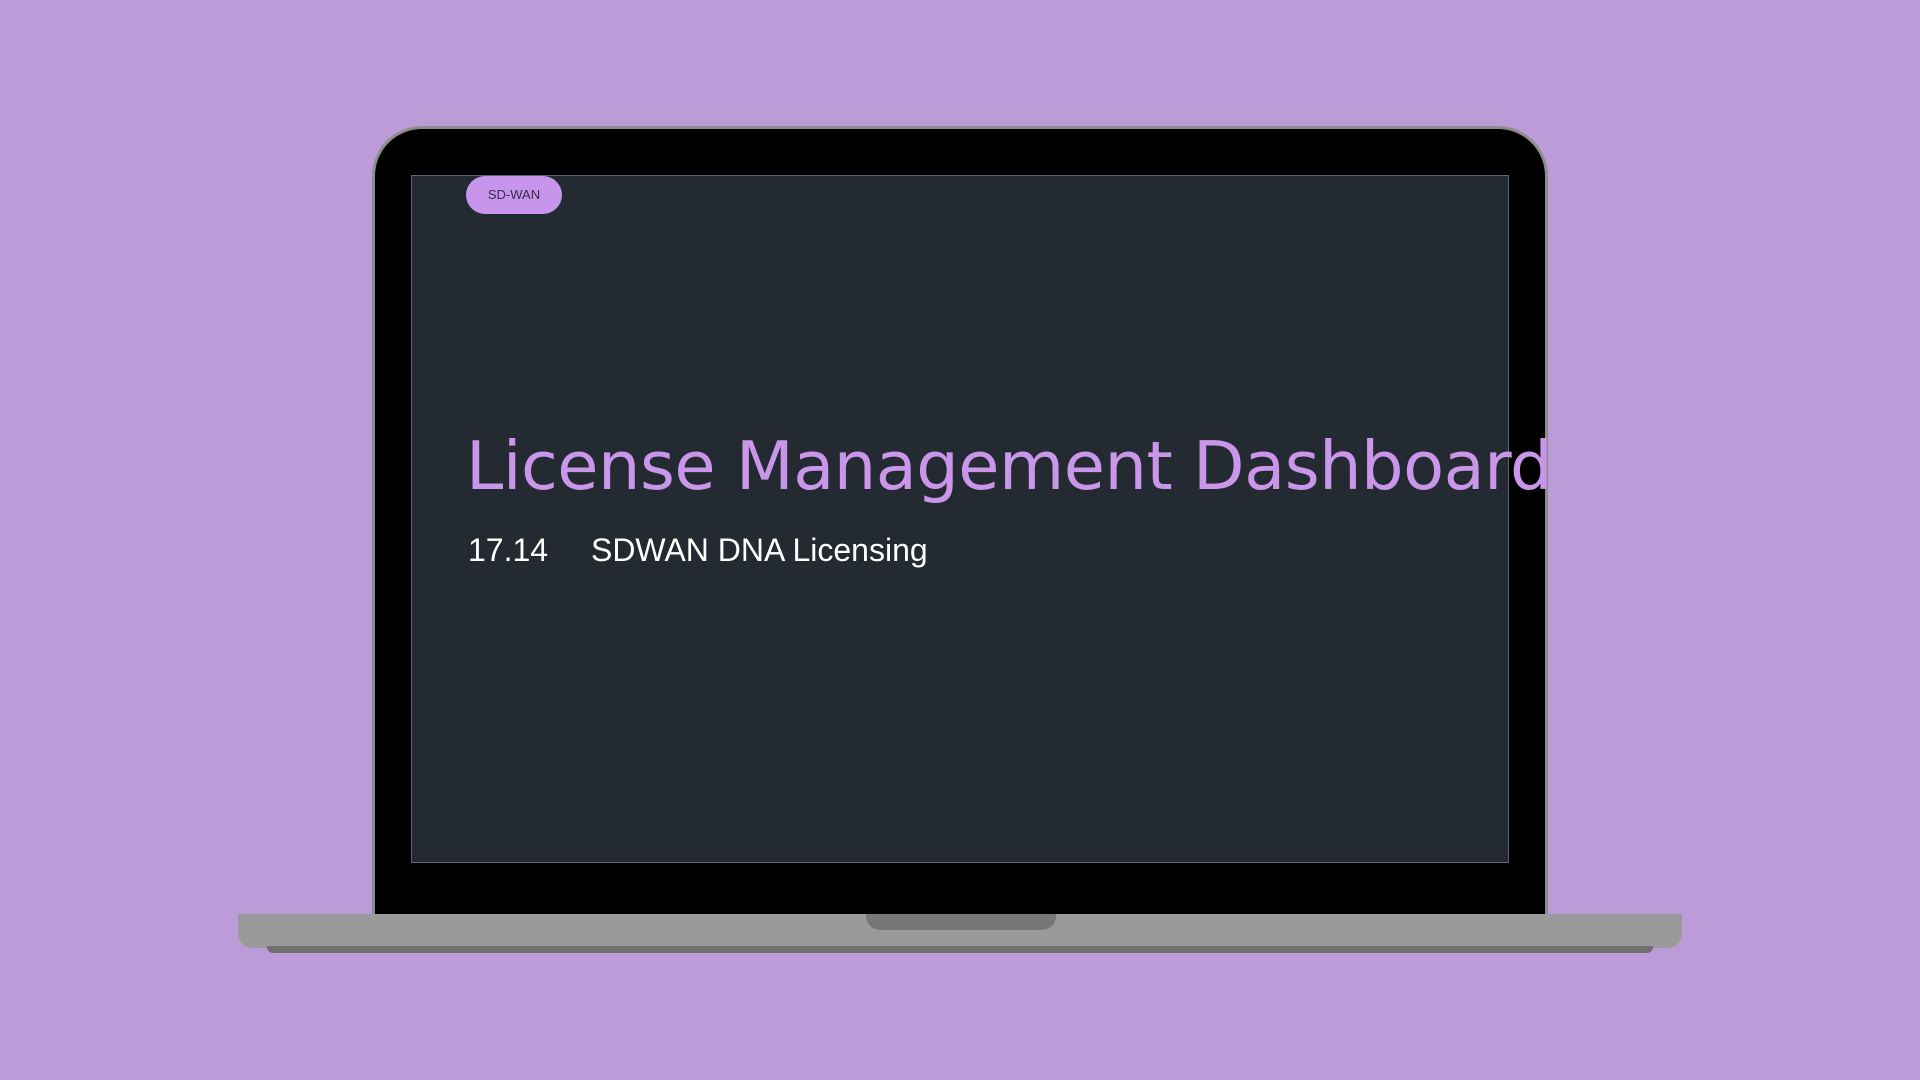 Image resolution: width=1920 pixels, height=1080 pixels. What do you see at coordinates (759, 550) in the screenshot?
I see `product-label: SDWAN DNA Licensing` at bounding box center [759, 550].